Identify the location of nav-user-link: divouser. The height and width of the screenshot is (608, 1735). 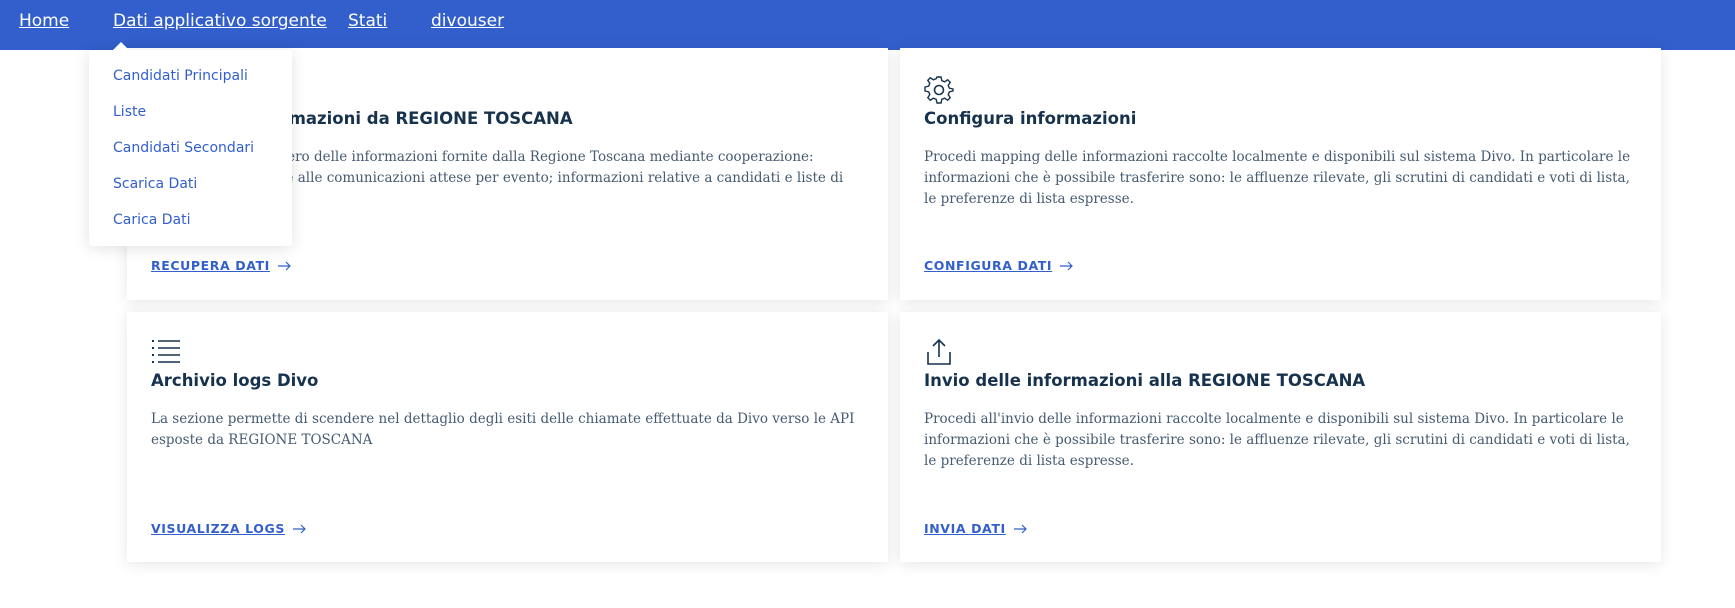
(467, 21).